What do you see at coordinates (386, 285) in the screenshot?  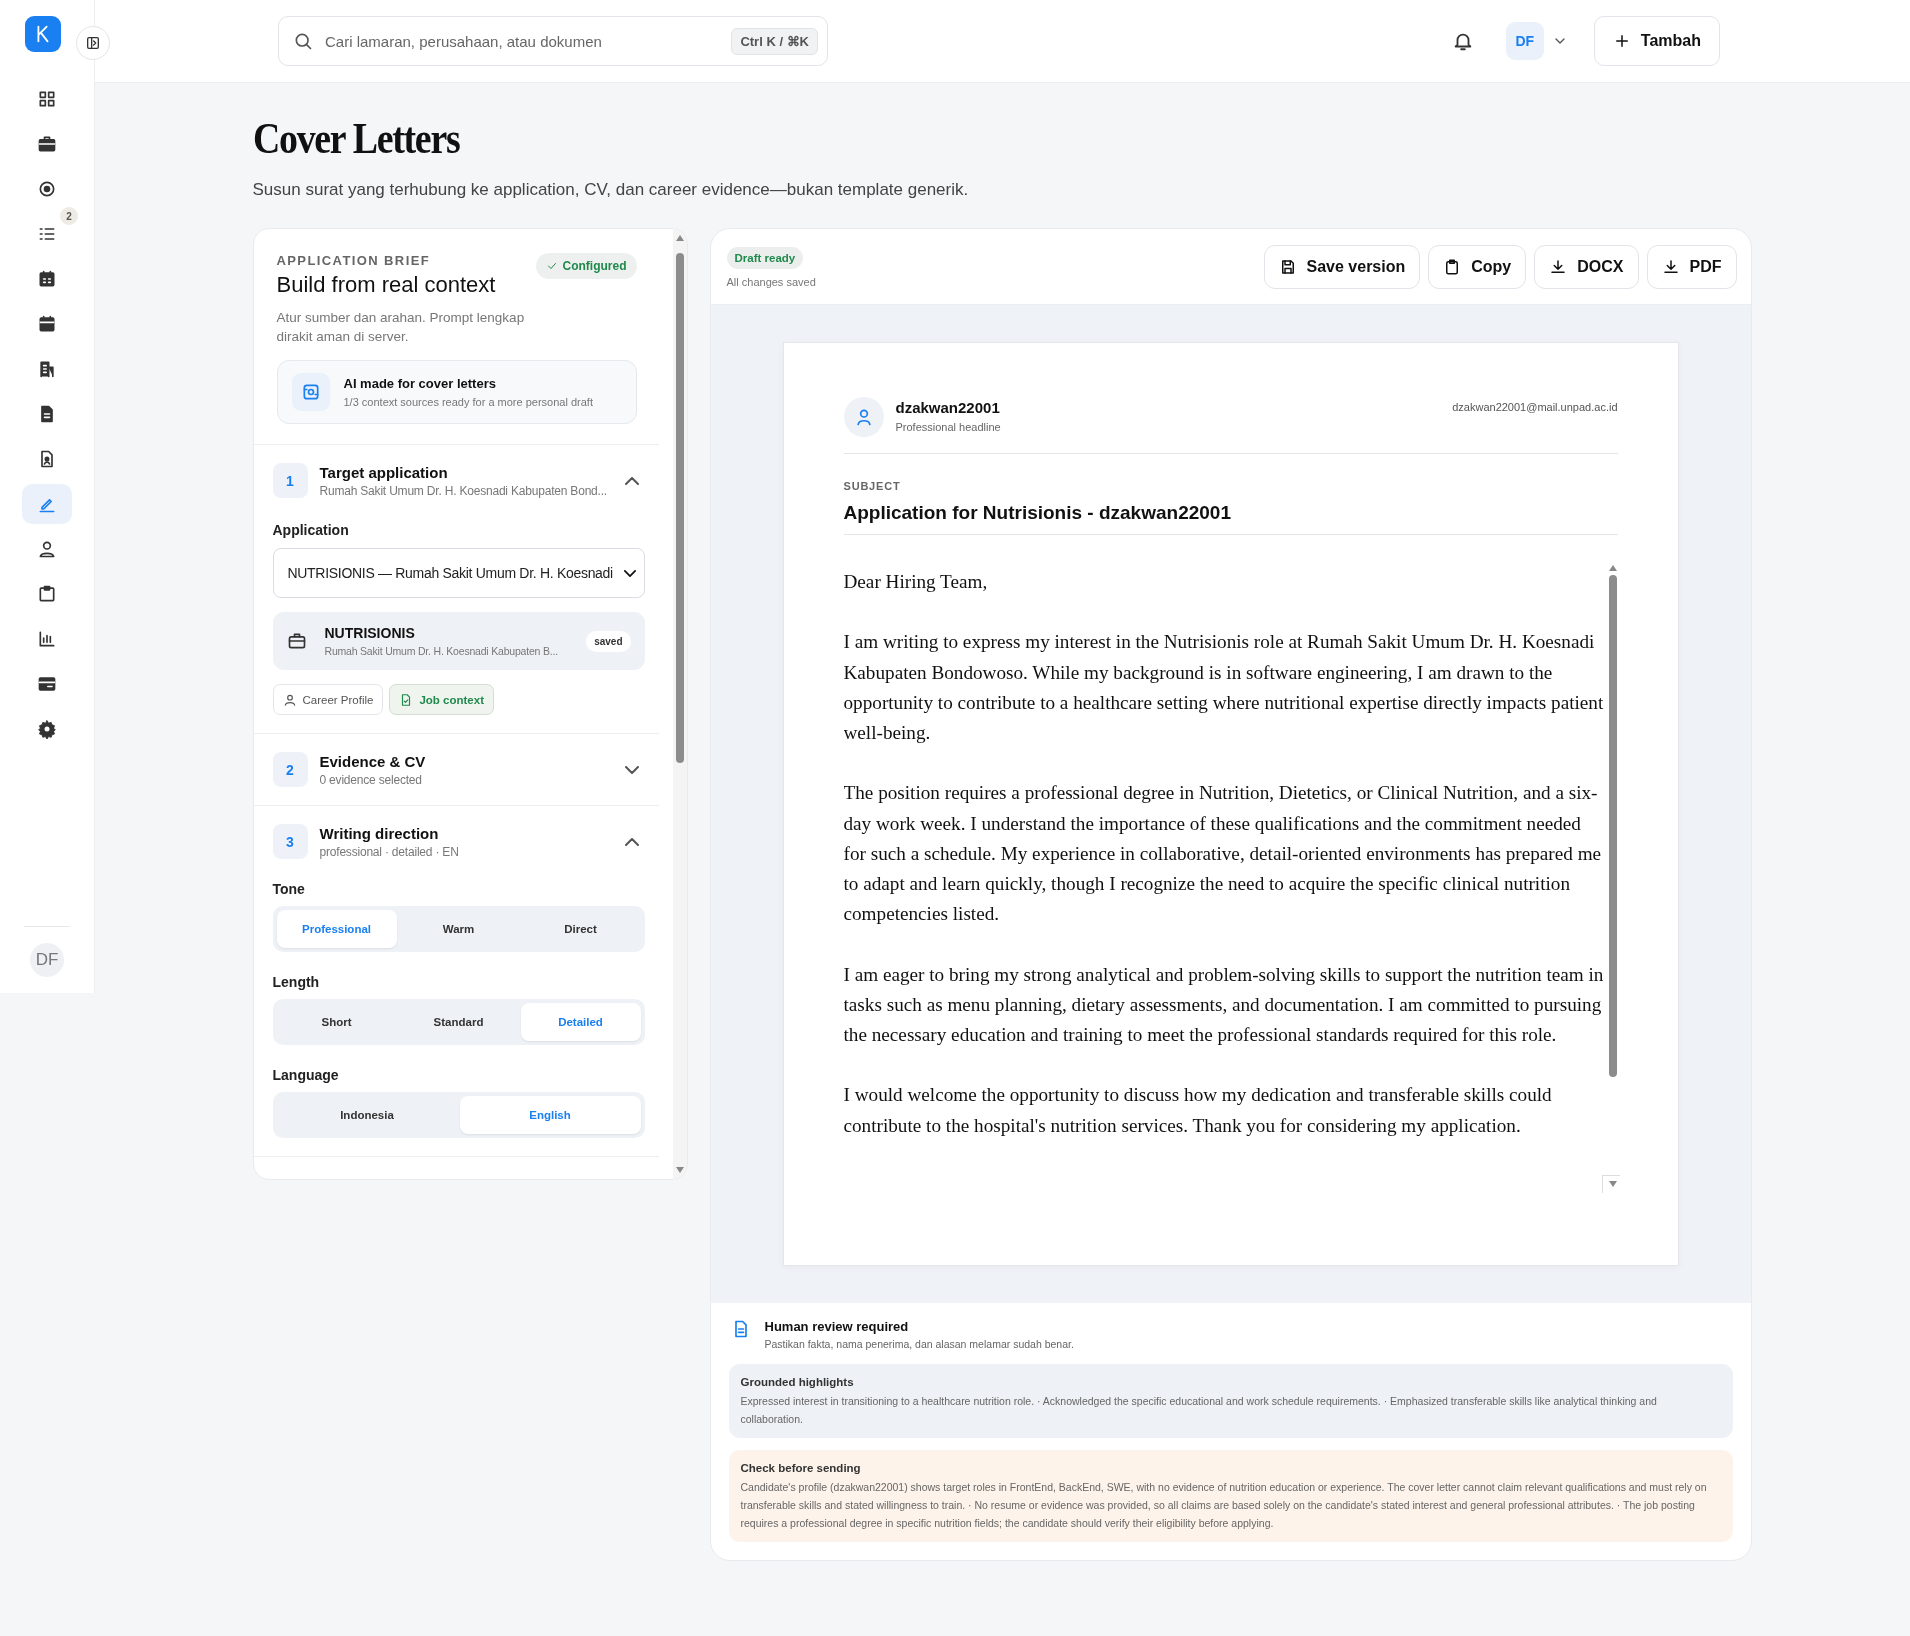 I see `brief-title: Build from real context` at bounding box center [386, 285].